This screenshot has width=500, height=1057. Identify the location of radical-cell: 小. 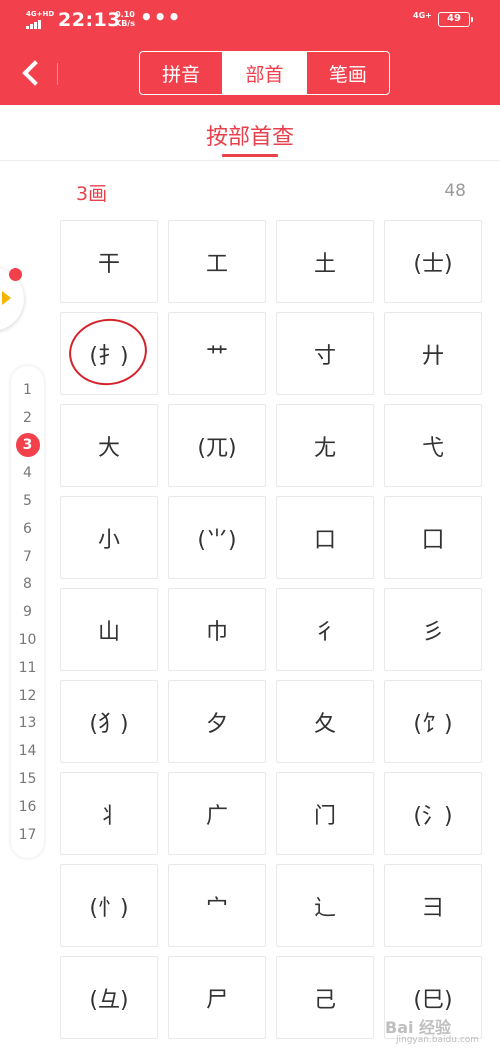
(109, 537).